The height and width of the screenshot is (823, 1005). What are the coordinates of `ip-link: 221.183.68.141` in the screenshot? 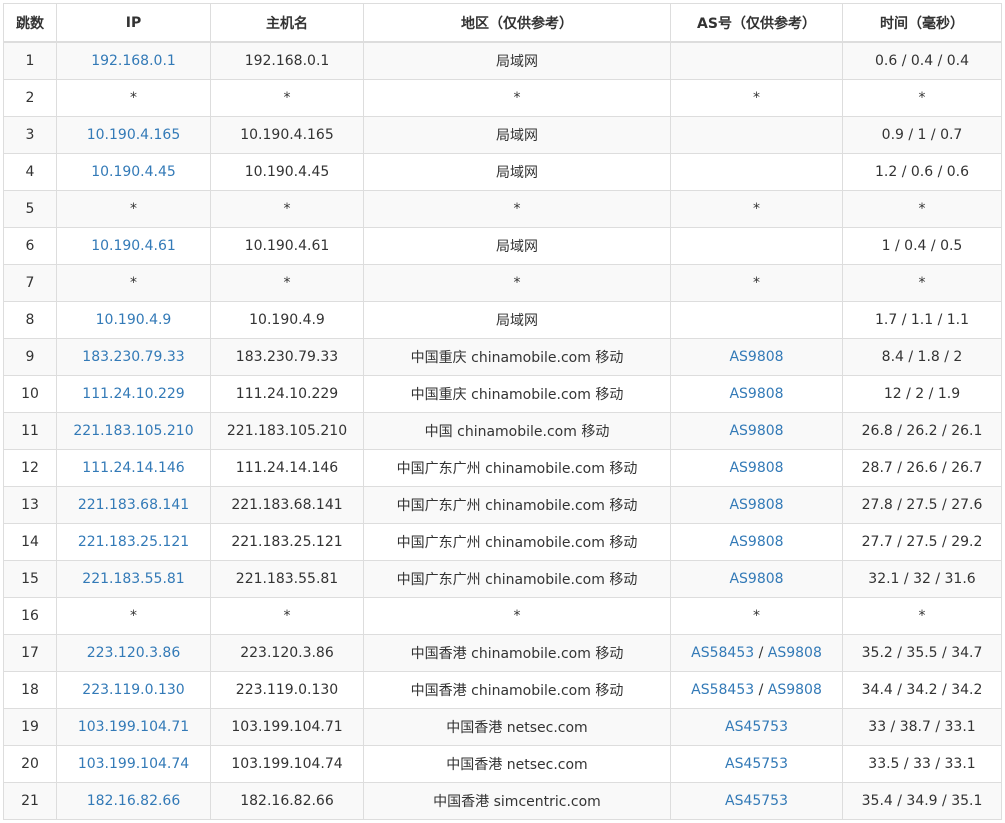 It's located at (133, 505).